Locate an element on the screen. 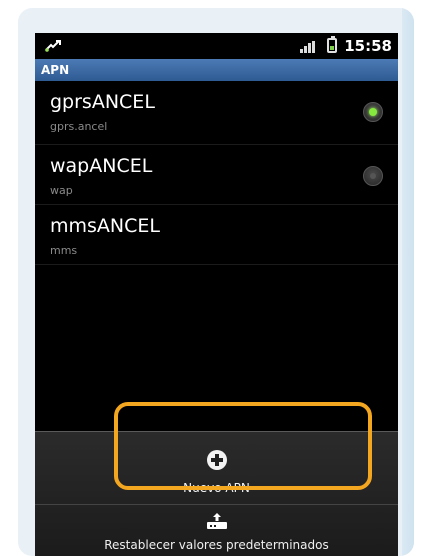  page-title: APN is located at coordinates (216, 70).